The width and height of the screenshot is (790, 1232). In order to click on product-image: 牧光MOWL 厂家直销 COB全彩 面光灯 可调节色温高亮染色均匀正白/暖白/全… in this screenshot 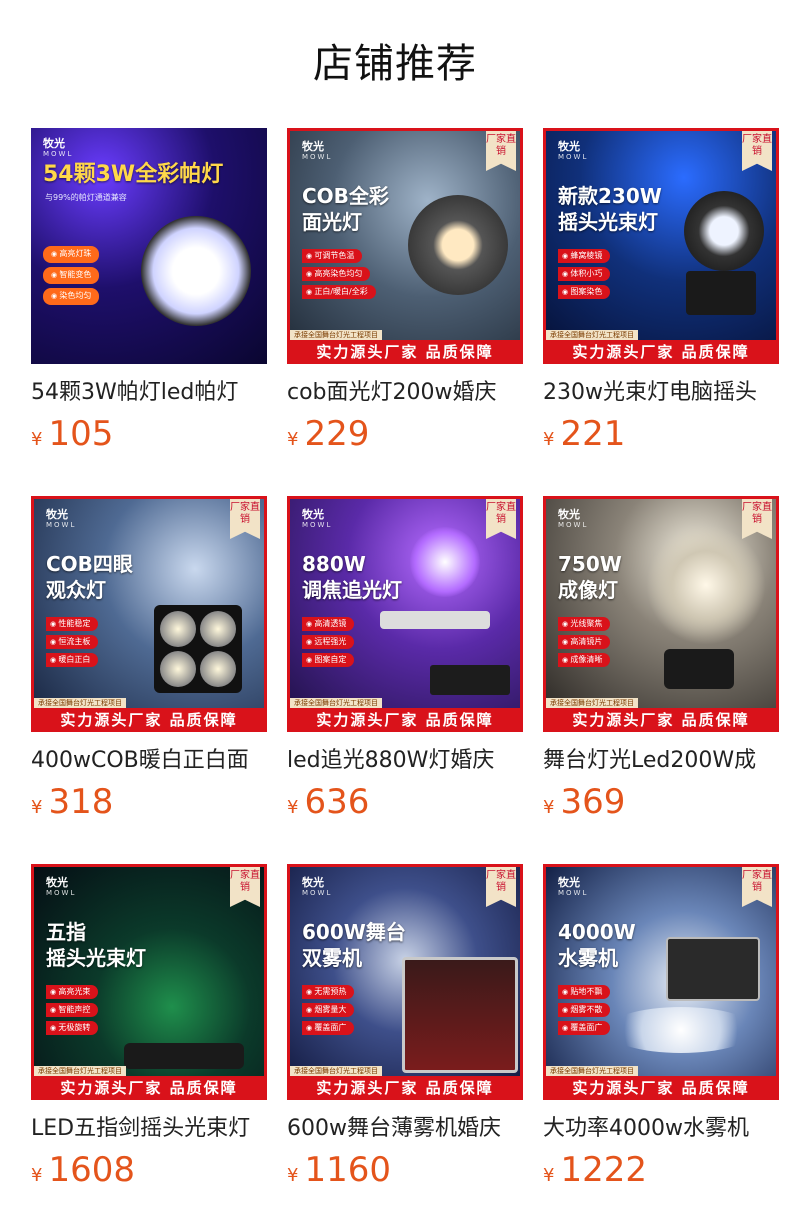, I will do `click(405, 246)`.